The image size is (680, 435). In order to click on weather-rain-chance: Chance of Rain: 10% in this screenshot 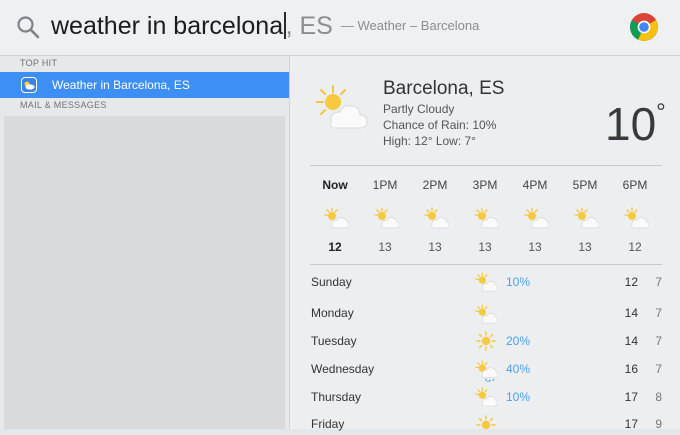, I will do `click(440, 125)`.